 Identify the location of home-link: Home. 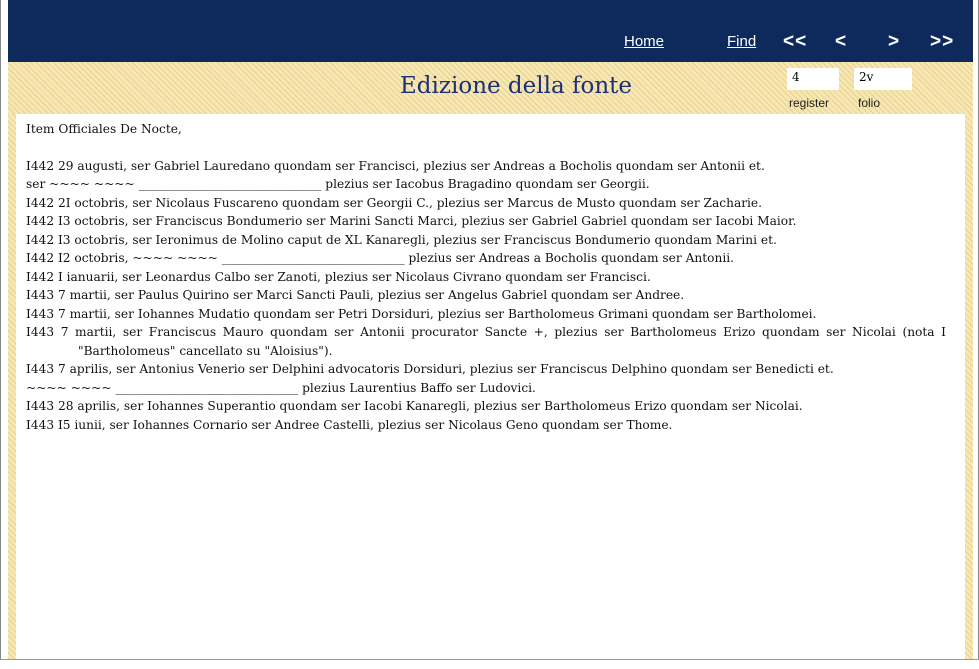
(644, 41).